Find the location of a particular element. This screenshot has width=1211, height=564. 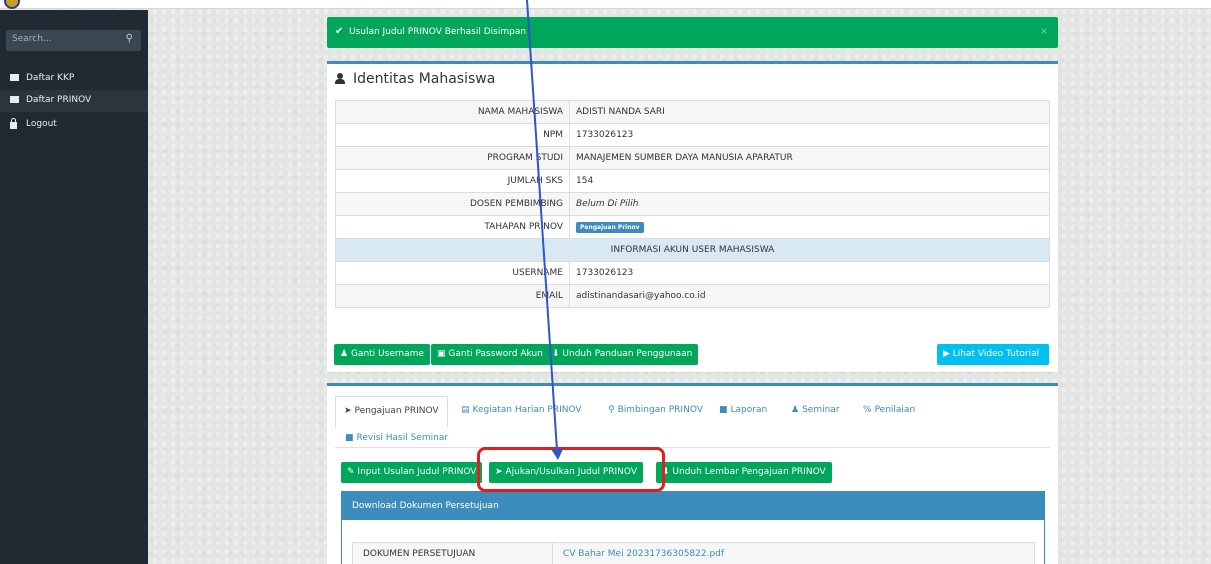

annotation-arrow is located at coordinates (544, 230).